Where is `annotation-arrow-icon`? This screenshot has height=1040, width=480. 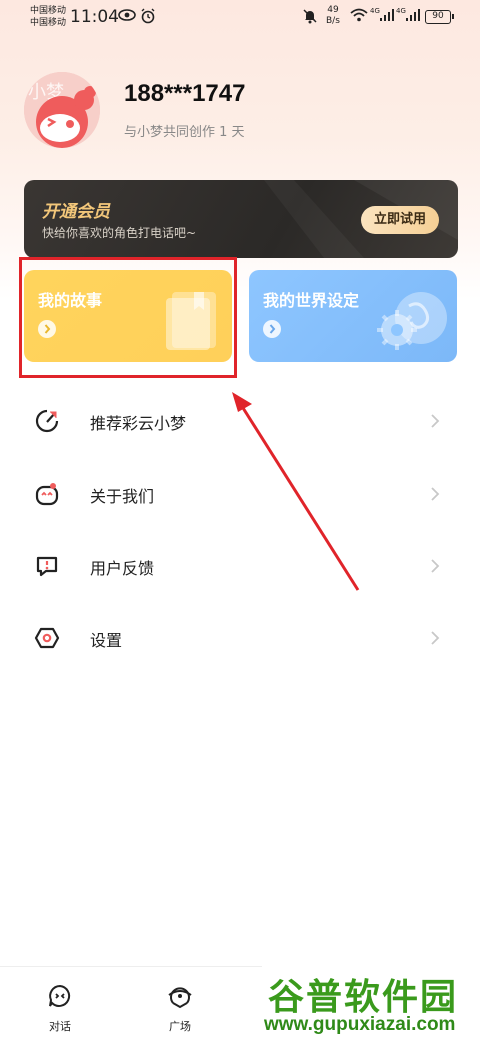 annotation-arrow-icon is located at coordinates (296, 491).